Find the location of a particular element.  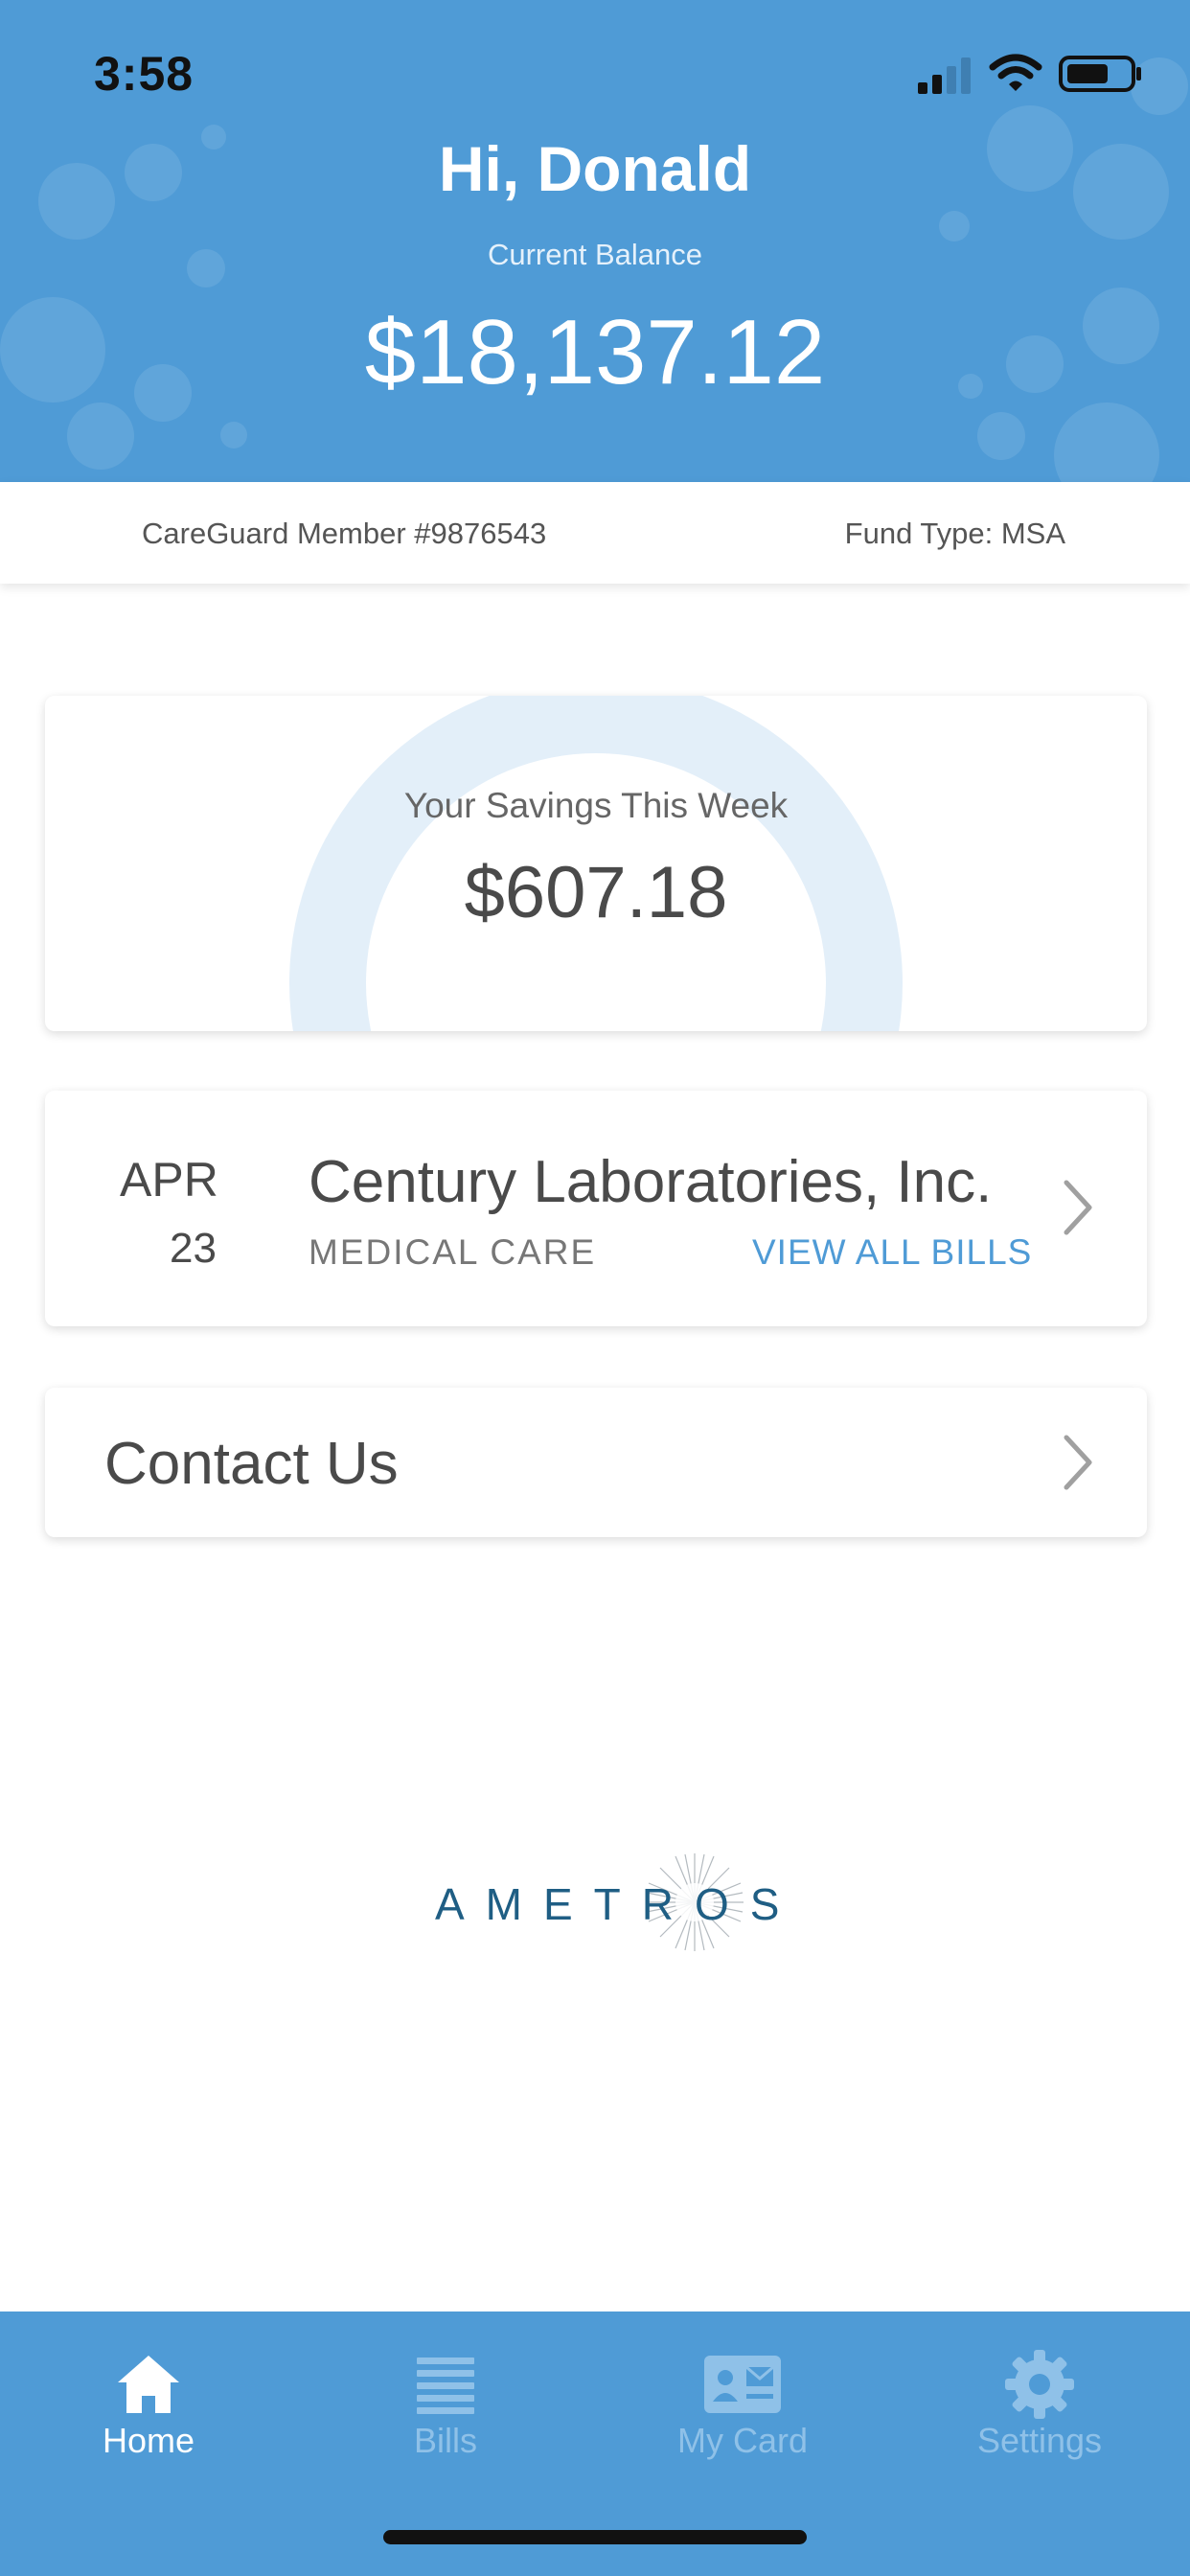

view-all-bills-link: VIEW ALL BILLS is located at coordinates (892, 1252).